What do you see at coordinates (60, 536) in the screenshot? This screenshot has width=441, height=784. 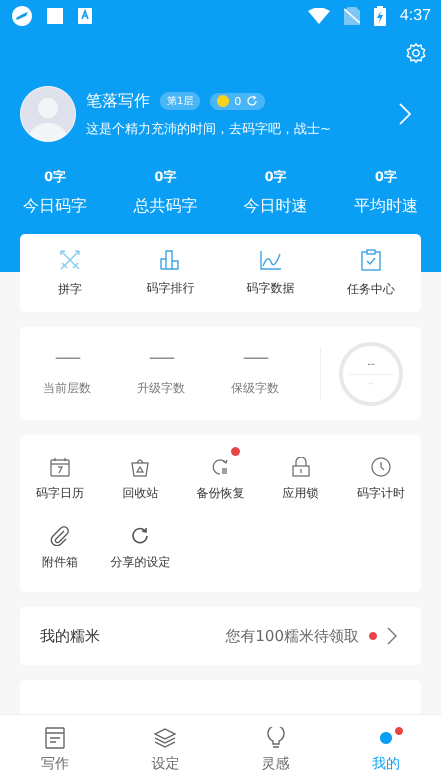 I see `paperclip-icon` at bounding box center [60, 536].